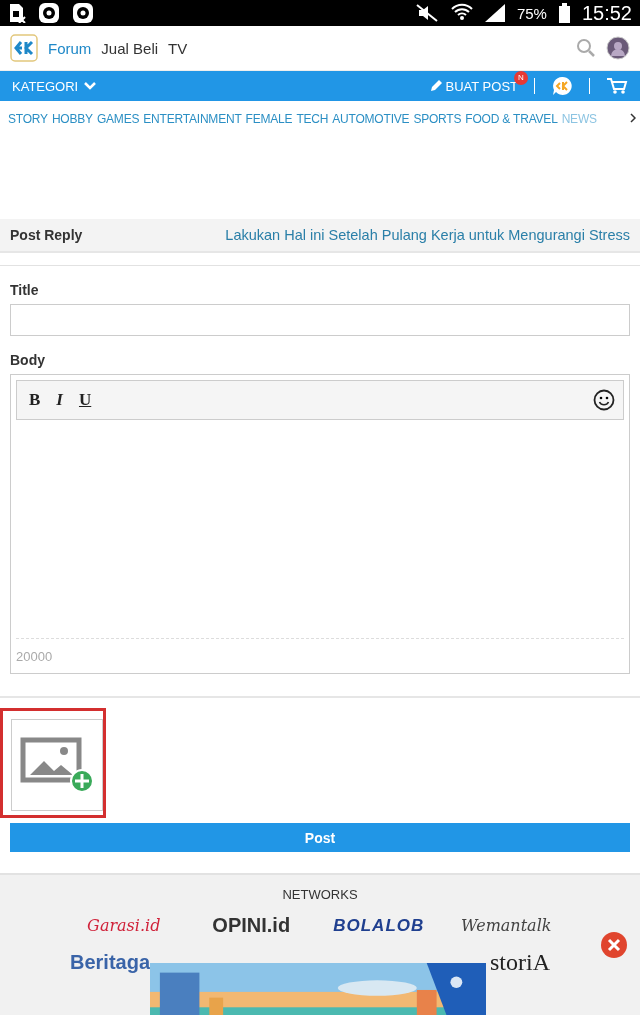  I want to click on smiley-icon, so click(604, 400).